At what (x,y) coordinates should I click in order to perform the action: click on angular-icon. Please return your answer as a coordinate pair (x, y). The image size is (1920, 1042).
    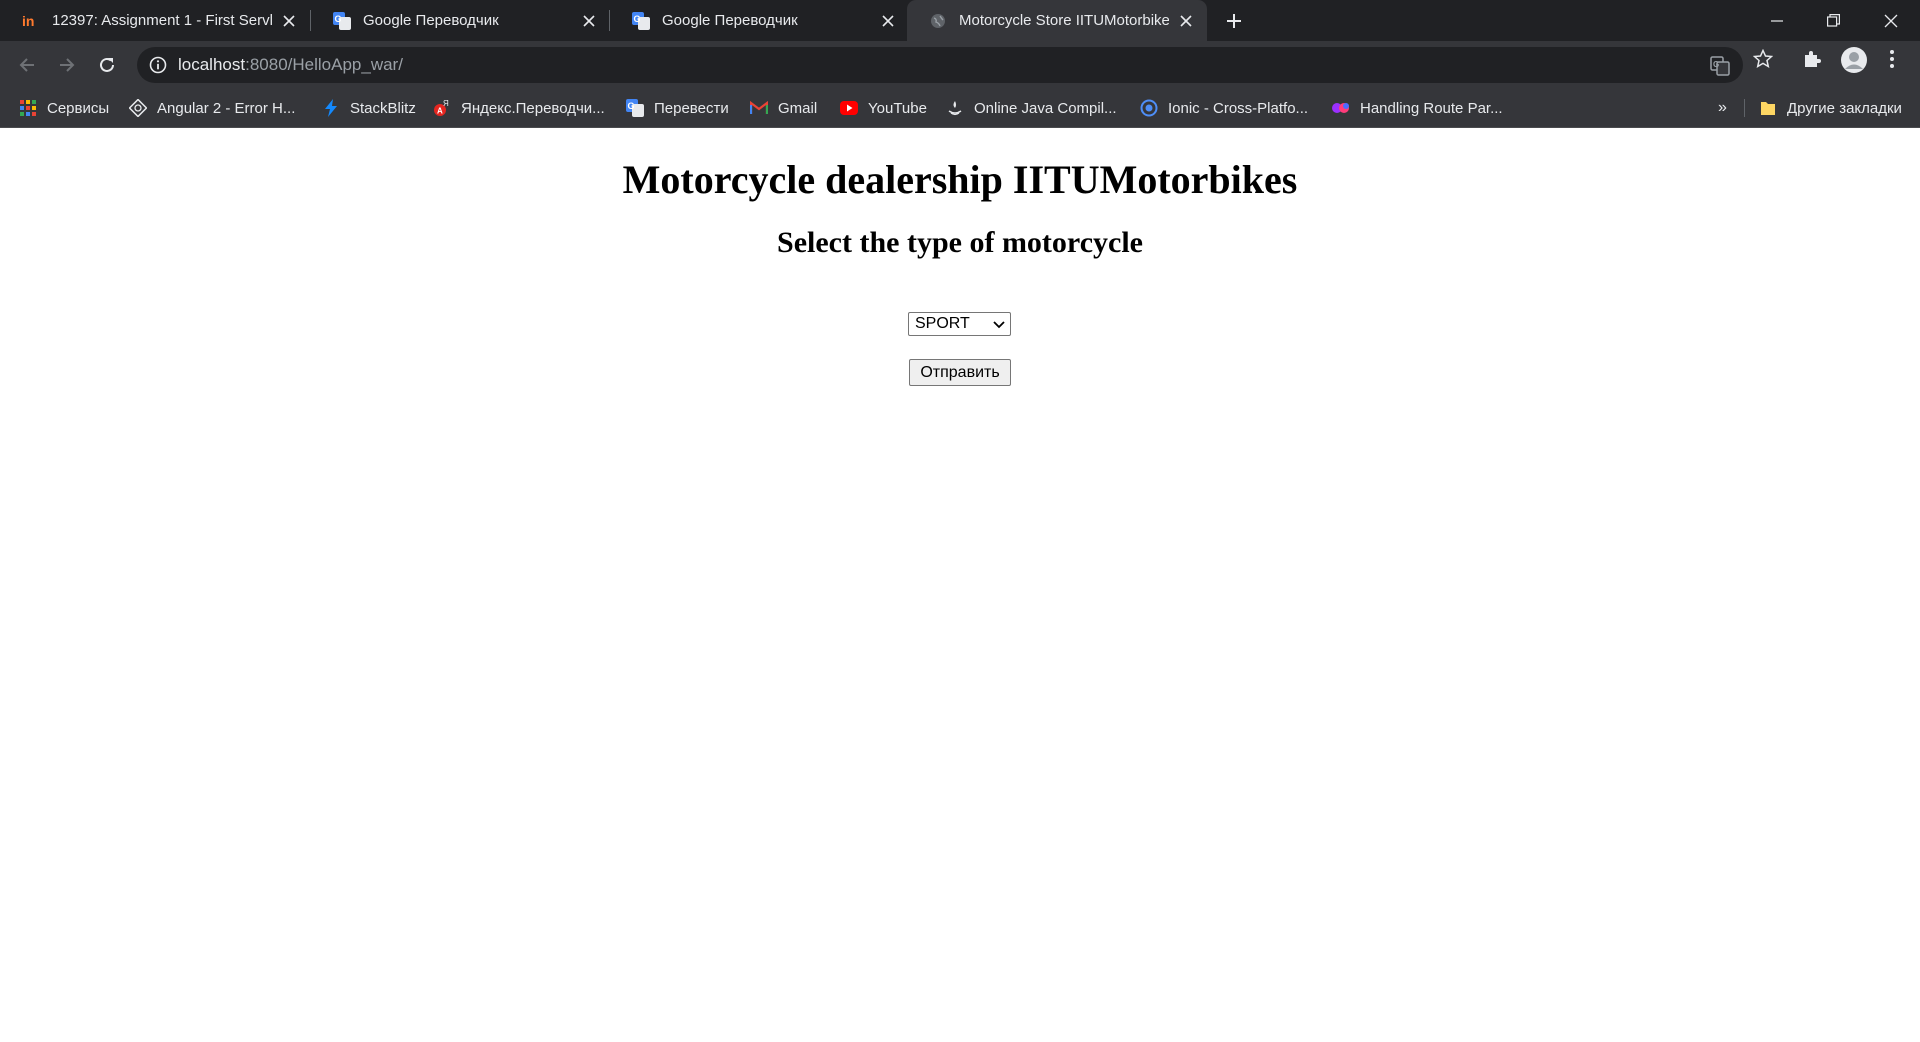
    Looking at the image, I should click on (138, 108).